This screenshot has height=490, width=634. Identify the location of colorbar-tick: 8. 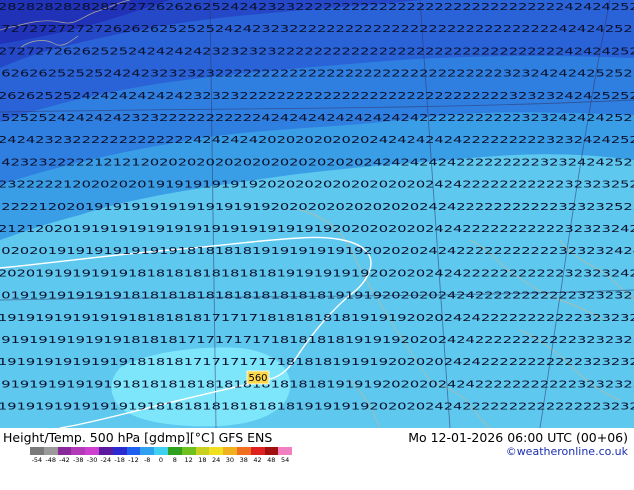
(174, 460).